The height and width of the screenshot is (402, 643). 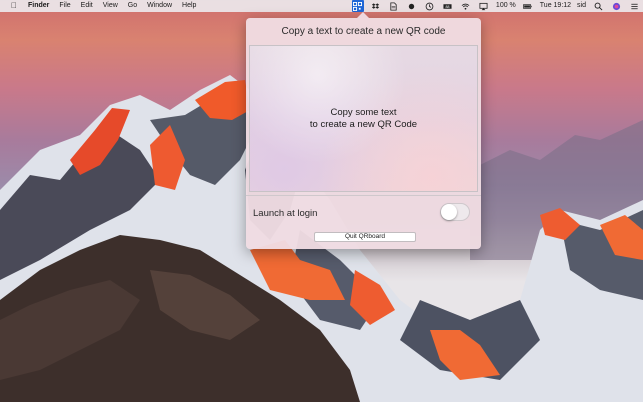 What do you see at coordinates (484, 6) in the screenshot?
I see `airplay-icon` at bounding box center [484, 6].